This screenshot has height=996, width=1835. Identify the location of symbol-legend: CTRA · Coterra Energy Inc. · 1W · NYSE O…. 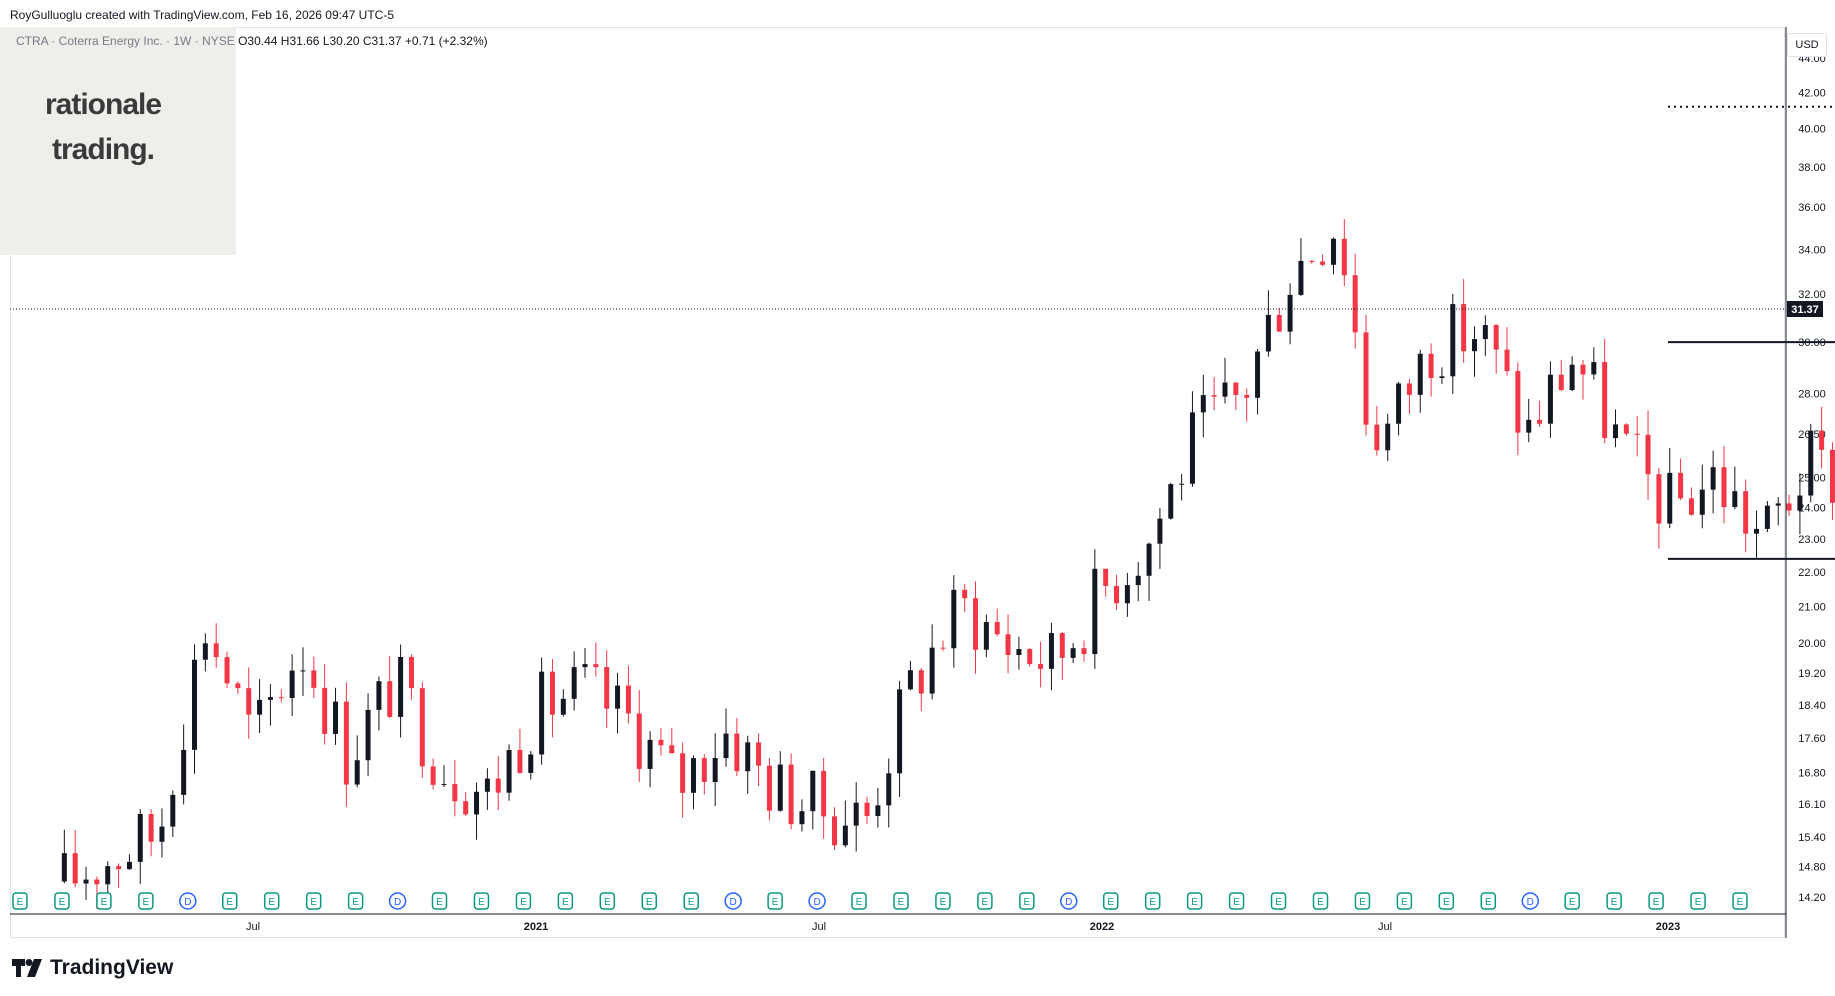
(252, 41).